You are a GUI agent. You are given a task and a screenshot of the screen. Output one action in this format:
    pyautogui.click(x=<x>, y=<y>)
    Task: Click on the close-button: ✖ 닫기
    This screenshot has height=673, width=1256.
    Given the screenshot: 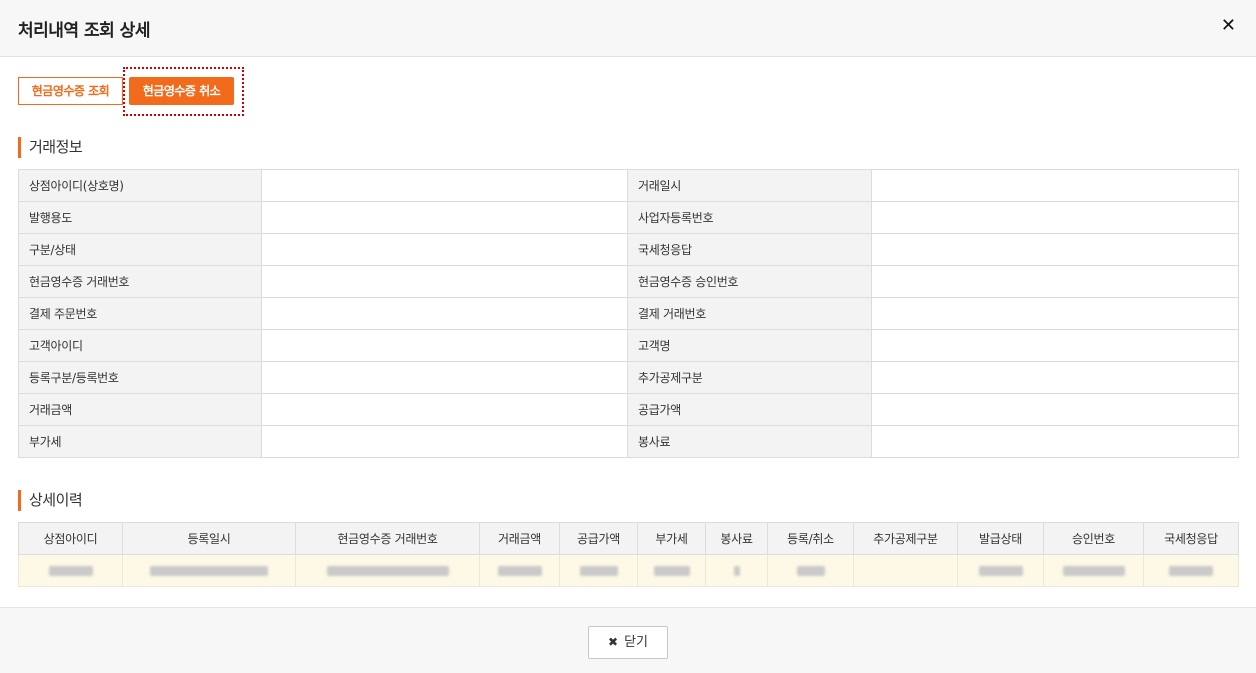 What is the action you would take?
    pyautogui.click(x=628, y=642)
    